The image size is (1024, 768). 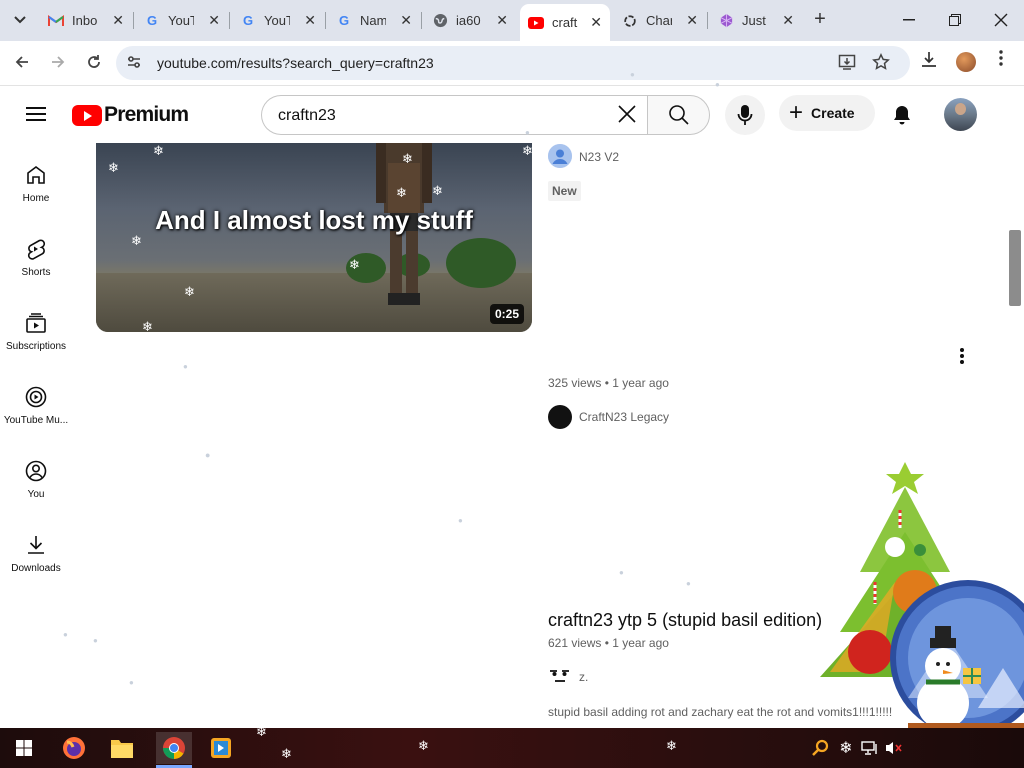 I want to click on browser-tab-just: Just ✕, so click(x=756, y=20).